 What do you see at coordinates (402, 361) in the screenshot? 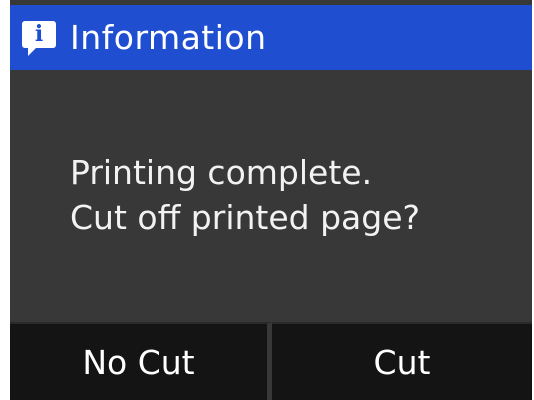
I see `cut-button: Cut` at bounding box center [402, 361].